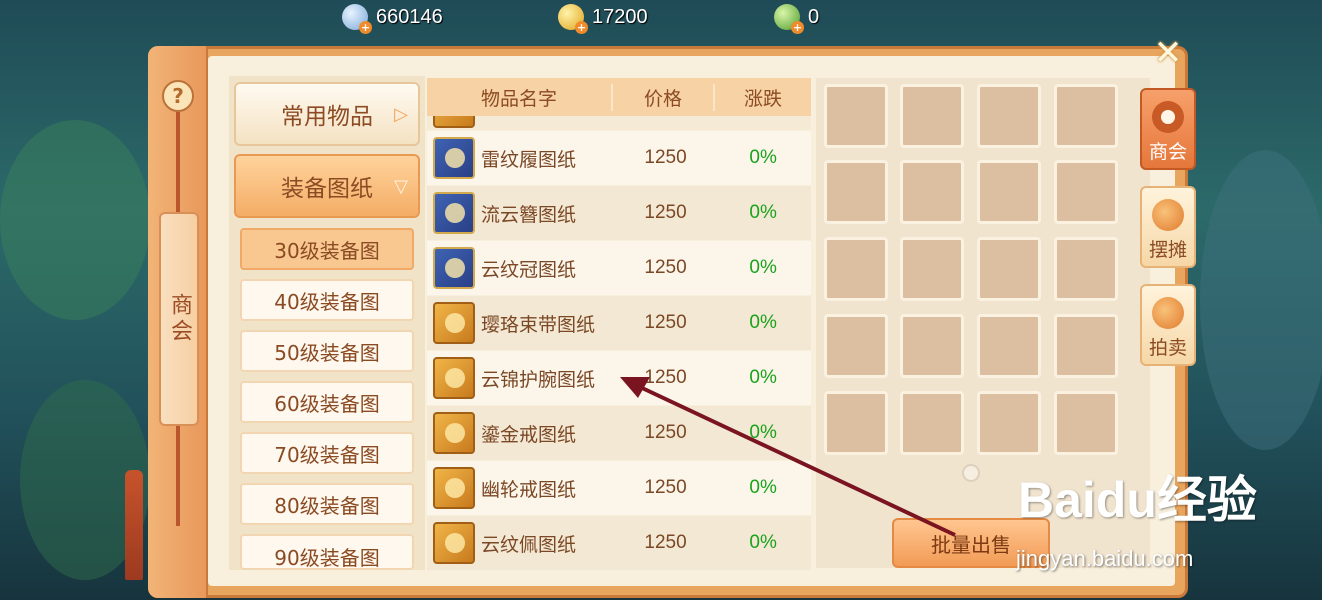  Describe the element at coordinates (797, 461) in the screenshot. I see `arrow-line` at that location.